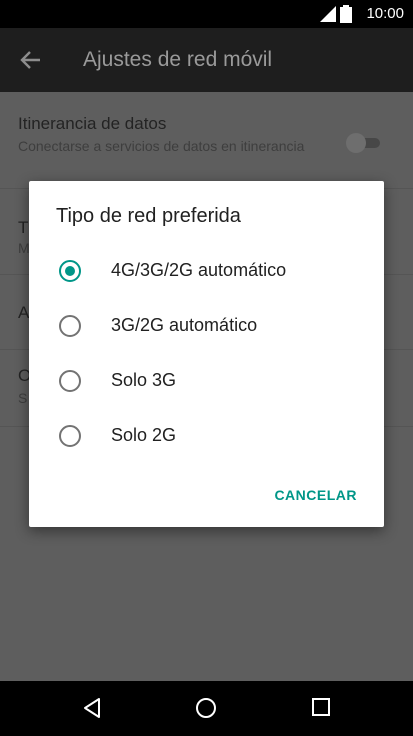  I want to click on battery-icon, so click(346, 14).